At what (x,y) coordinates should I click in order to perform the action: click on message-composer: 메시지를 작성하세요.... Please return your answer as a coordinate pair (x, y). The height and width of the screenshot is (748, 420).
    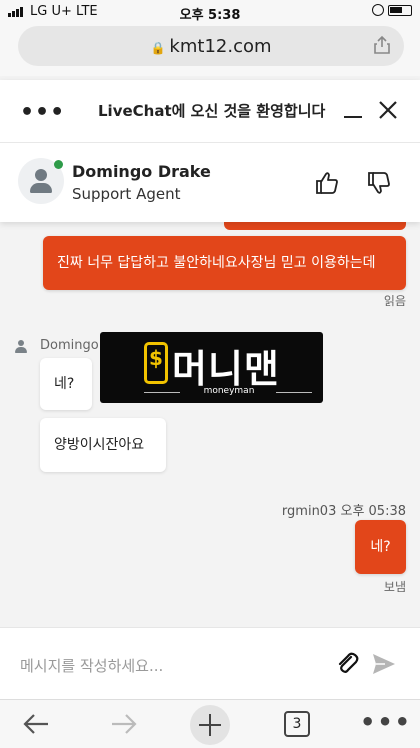
    Looking at the image, I should click on (210, 663).